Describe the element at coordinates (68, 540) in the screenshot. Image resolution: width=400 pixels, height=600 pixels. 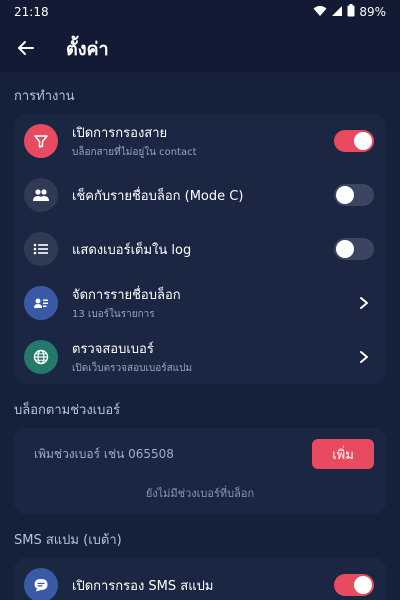
I see `section-title-sms: SMS สแปม (เบต้า)` at that location.